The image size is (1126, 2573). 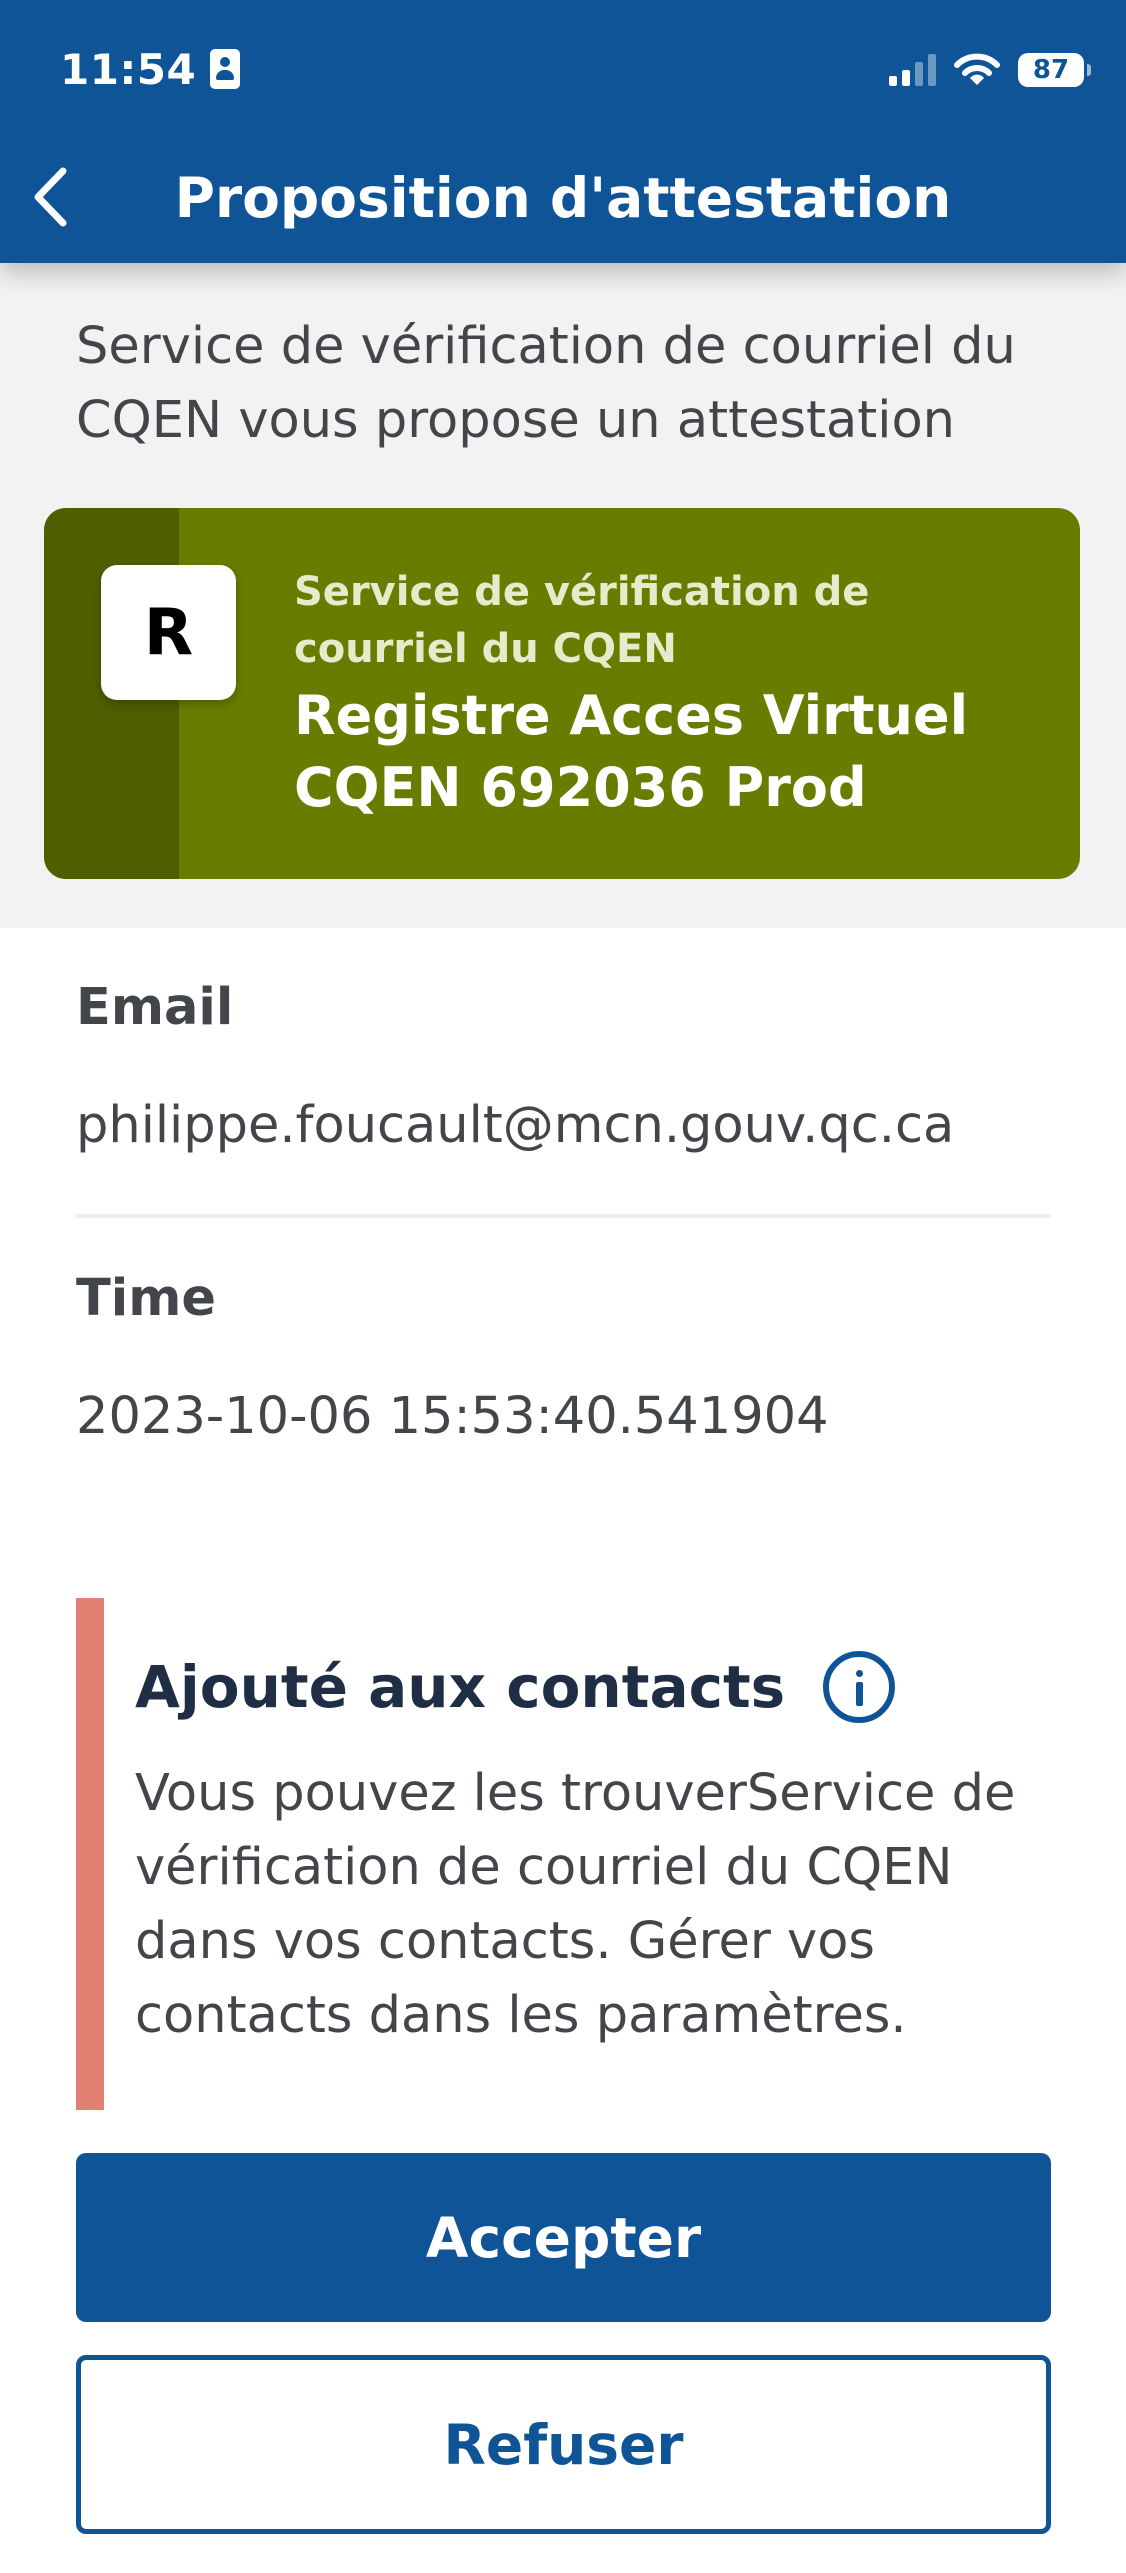 I want to click on callout-header: Ajouté aux contacts, so click(x=515, y=1687).